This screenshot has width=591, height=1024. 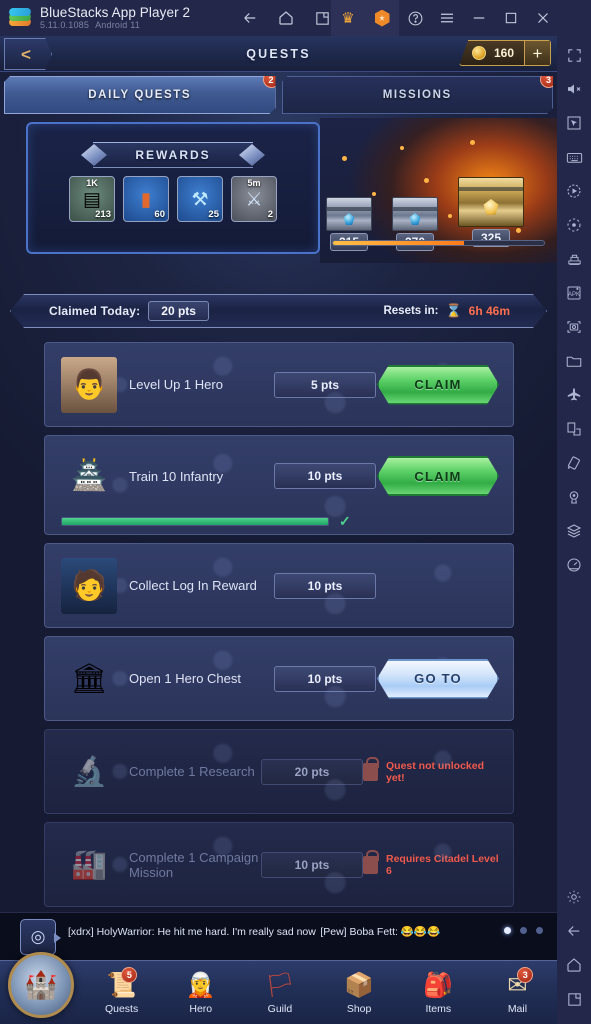 What do you see at coordinates (92, 183) in the screenshot?
I see `reward-item-top-label: 1K` at bounding box center [92, 183].